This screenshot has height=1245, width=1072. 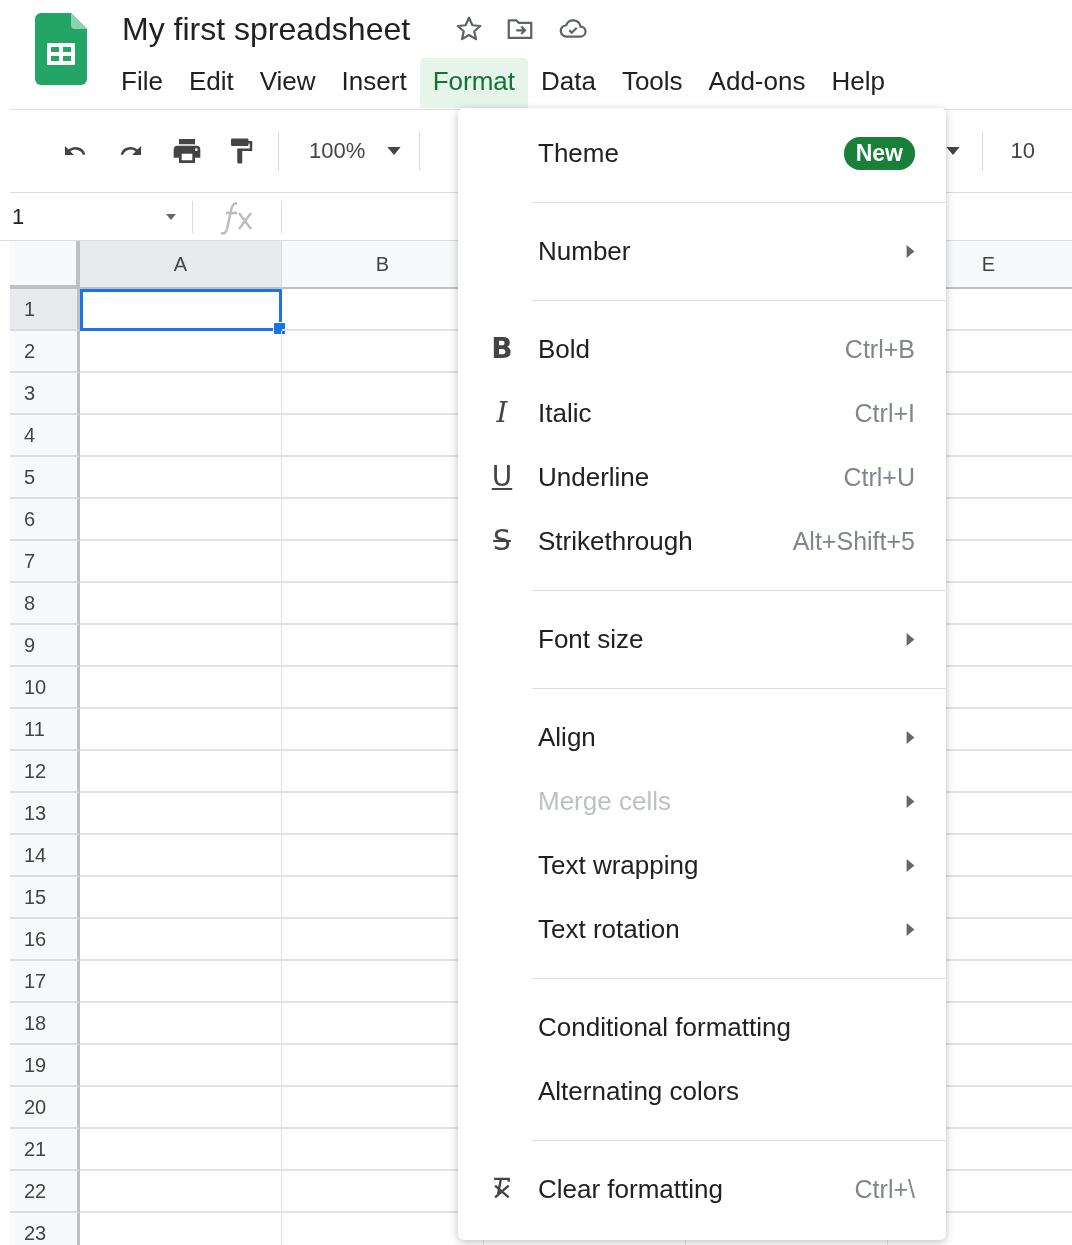 What do you see at coordinates (652, 83) in the screenshot?
I see `menu-item: Tools` at bounding box center [652, 83].